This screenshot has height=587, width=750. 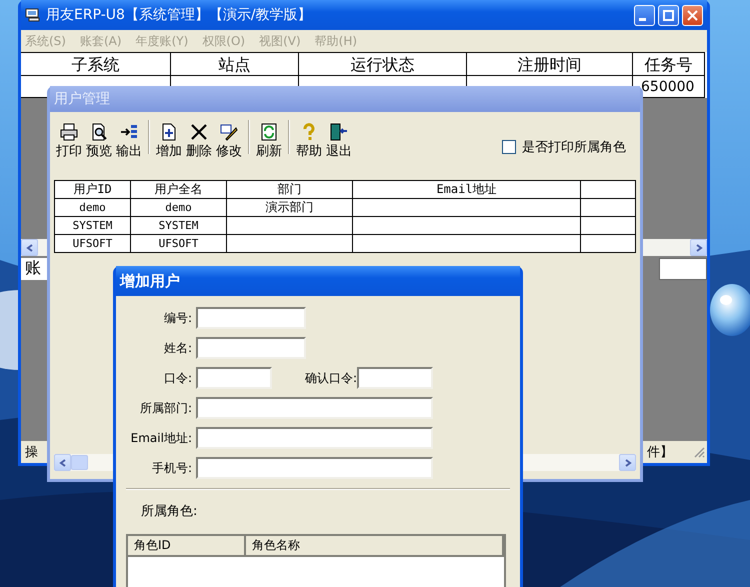 What do you see at coordinates (199, 141) in the screenshot?
I see `delete-button: 删除` at bounding box center [199, 141].